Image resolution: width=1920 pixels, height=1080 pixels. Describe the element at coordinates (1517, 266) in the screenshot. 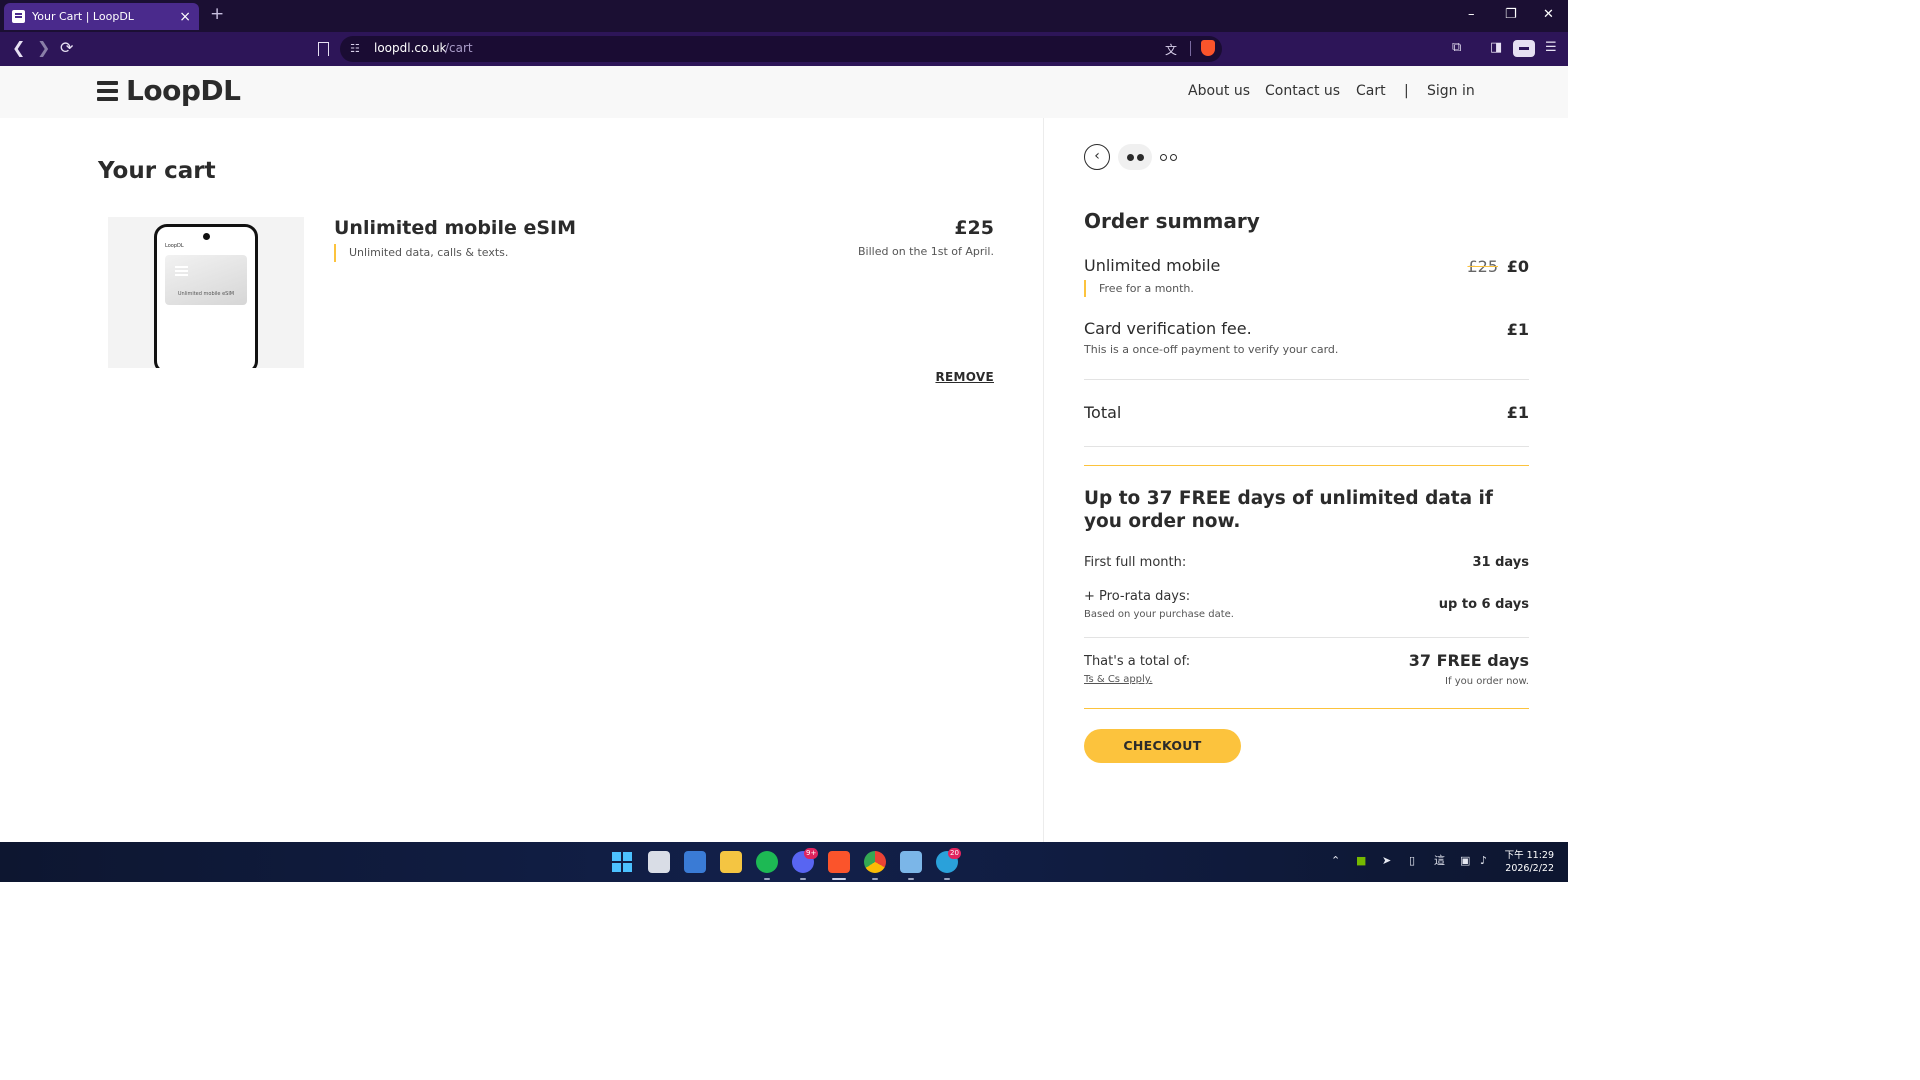

I see `line-price-unlimited: £0` at that location.